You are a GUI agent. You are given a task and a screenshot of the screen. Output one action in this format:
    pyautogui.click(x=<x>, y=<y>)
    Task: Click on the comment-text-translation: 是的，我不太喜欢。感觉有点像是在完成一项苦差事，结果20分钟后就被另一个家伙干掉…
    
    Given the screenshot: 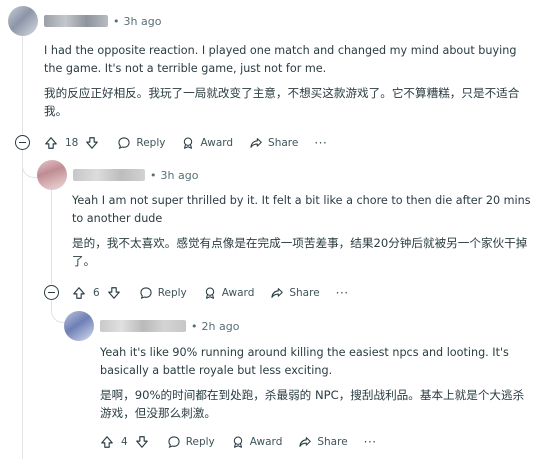 What is the action you would take?
    pyautogui.click(x=300, y=252)
    